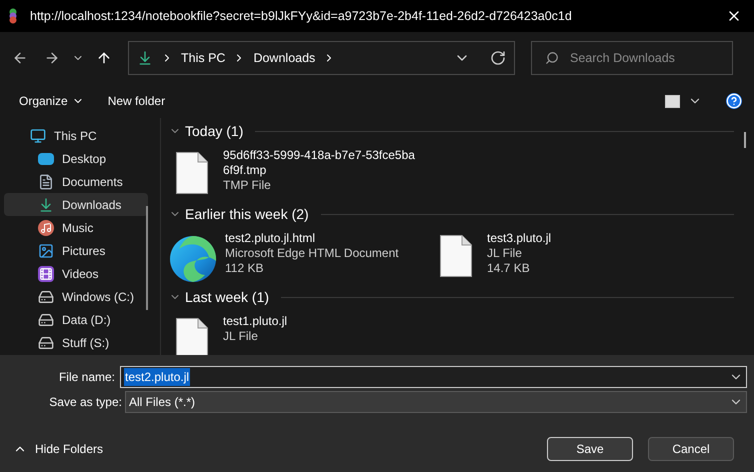 The image size is (754, 472). What do you see at coordinates (436, 402) in the screenshot?
I see `save-type-dropdown: All Files (*.*)` at bounding box center [436, 402].